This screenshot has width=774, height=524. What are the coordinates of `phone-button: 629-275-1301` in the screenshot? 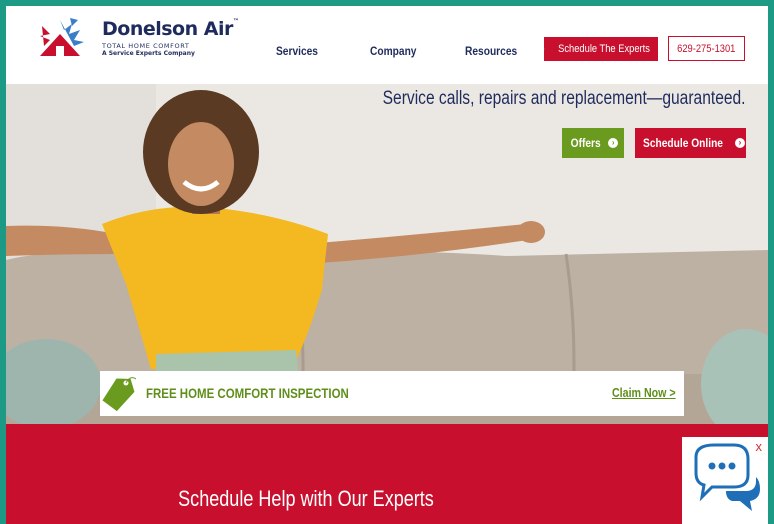 It's located at (706, 48).